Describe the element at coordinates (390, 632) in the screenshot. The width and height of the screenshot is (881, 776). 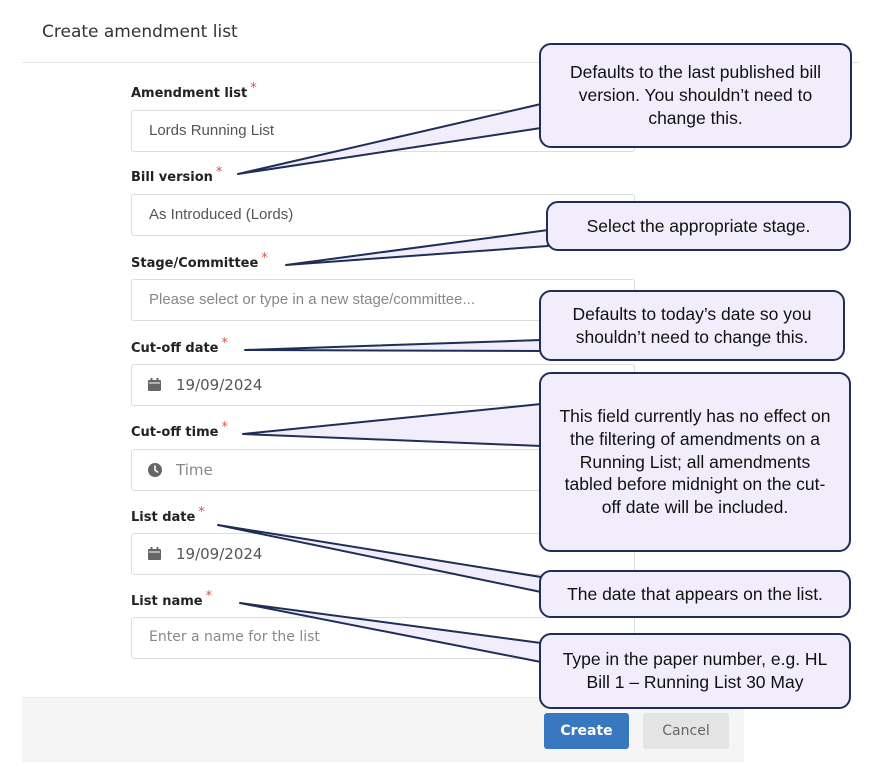
I see `leader-list-name` at that location.